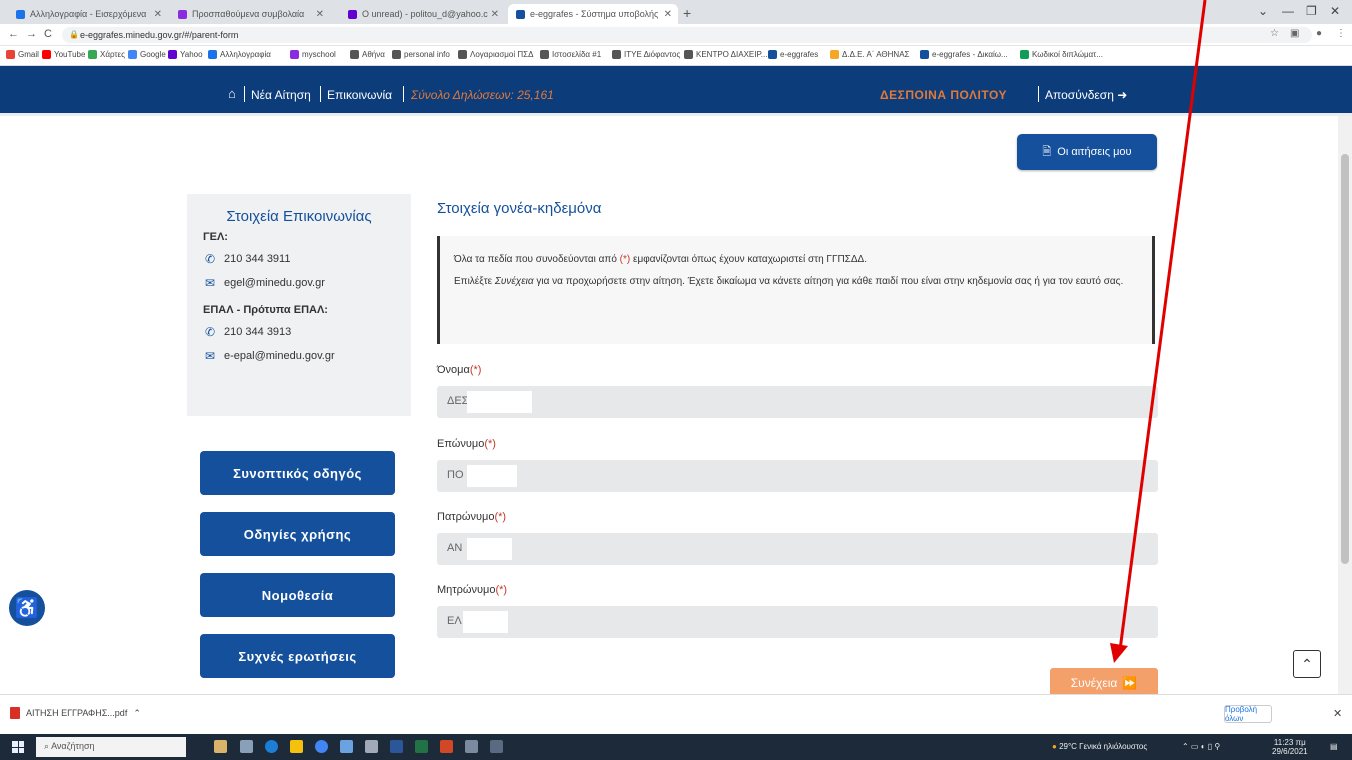 The height and width of the screenshot is (760, 1352). What do you see at coordinates (18, 747) in the screenshot?
I see `windows-start-icon` at bounding box center [18, 747].